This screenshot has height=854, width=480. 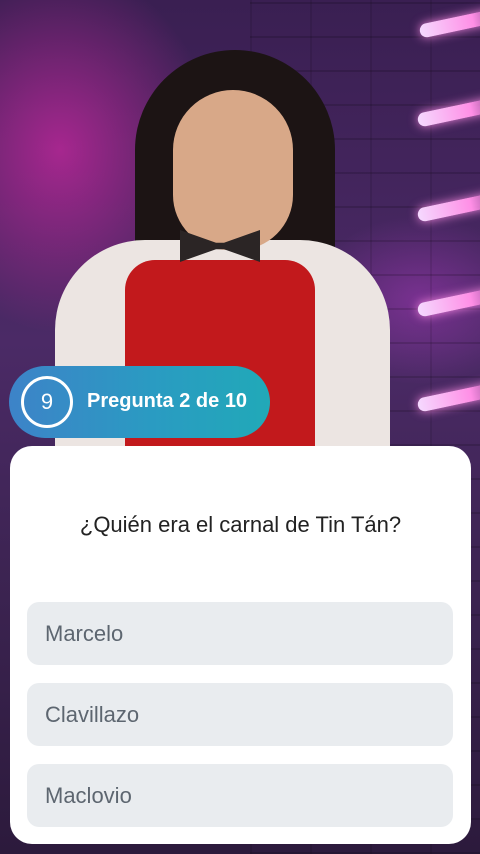 I want to click on timer-value: 9, so click(x=47, y=401).